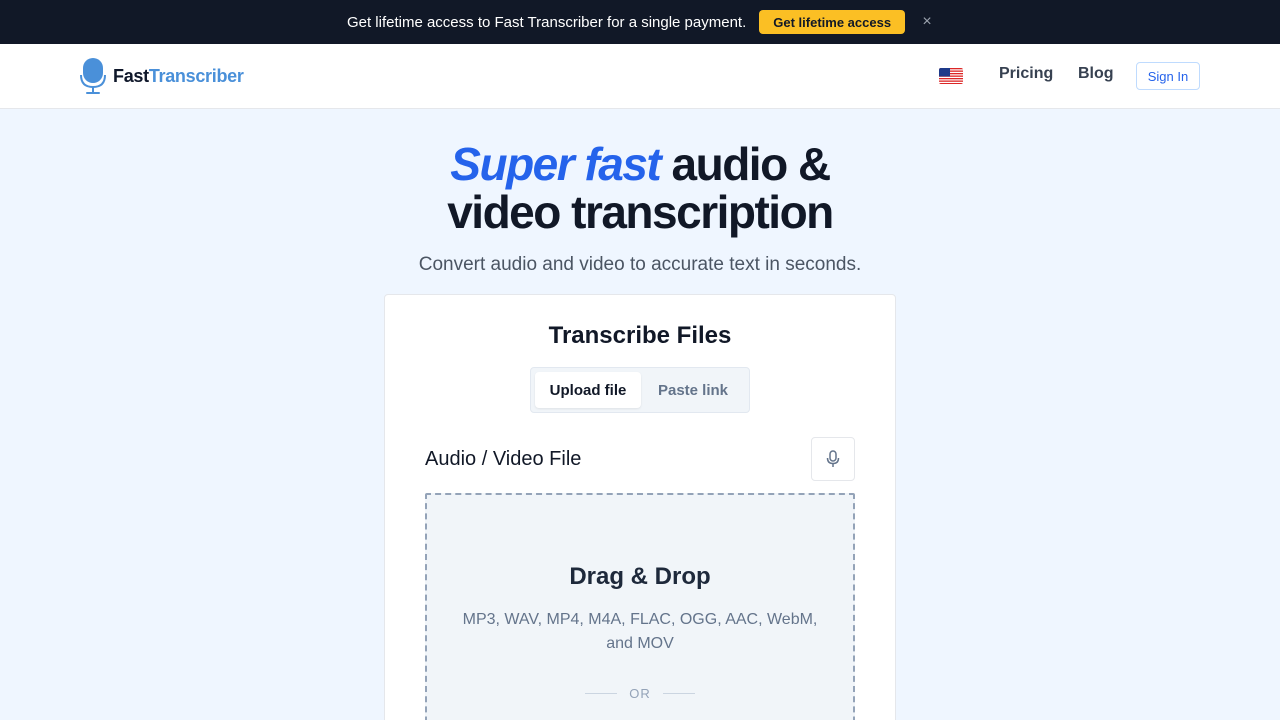 Image resolution: width=1280 pixels, height=720 pixels. I want to click on hero-title-line1: audio &, so click(746, 164).